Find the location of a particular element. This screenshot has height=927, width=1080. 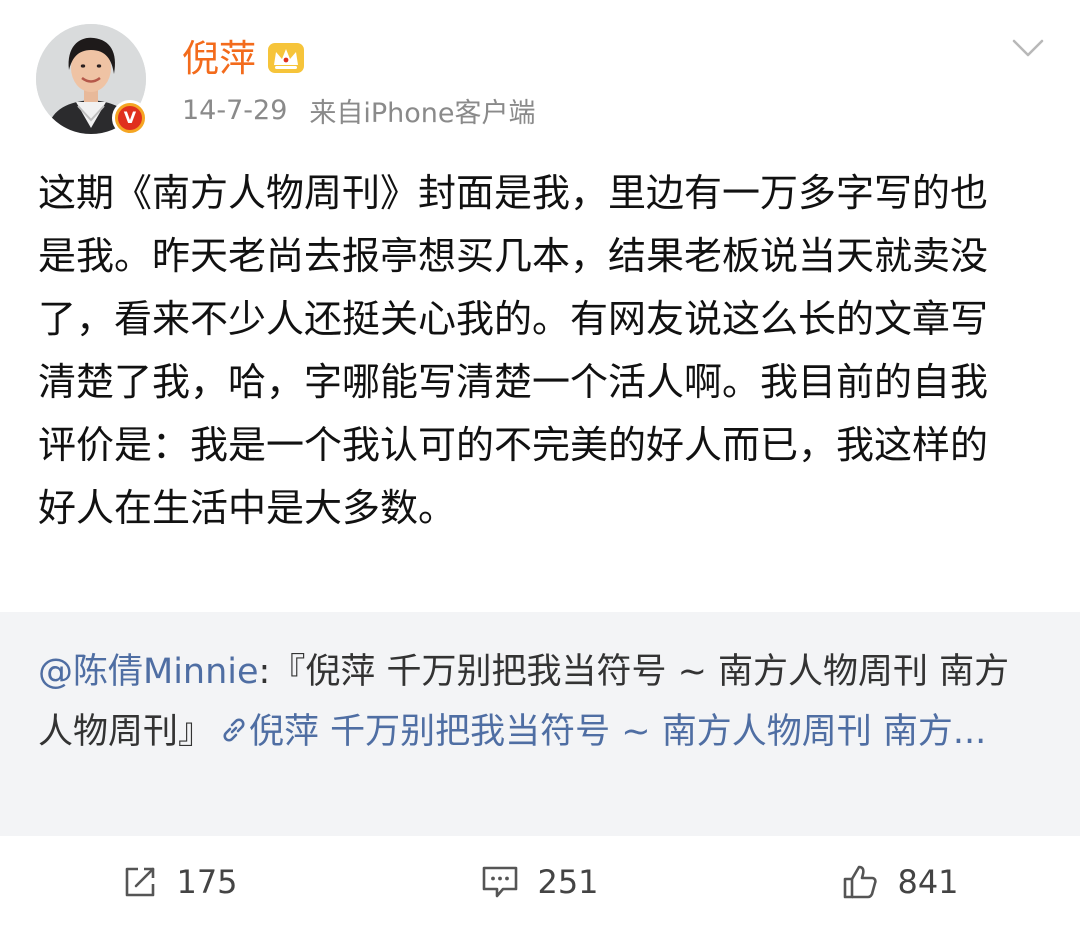

chevron-down-icon is located at coordinates (1028, 48).